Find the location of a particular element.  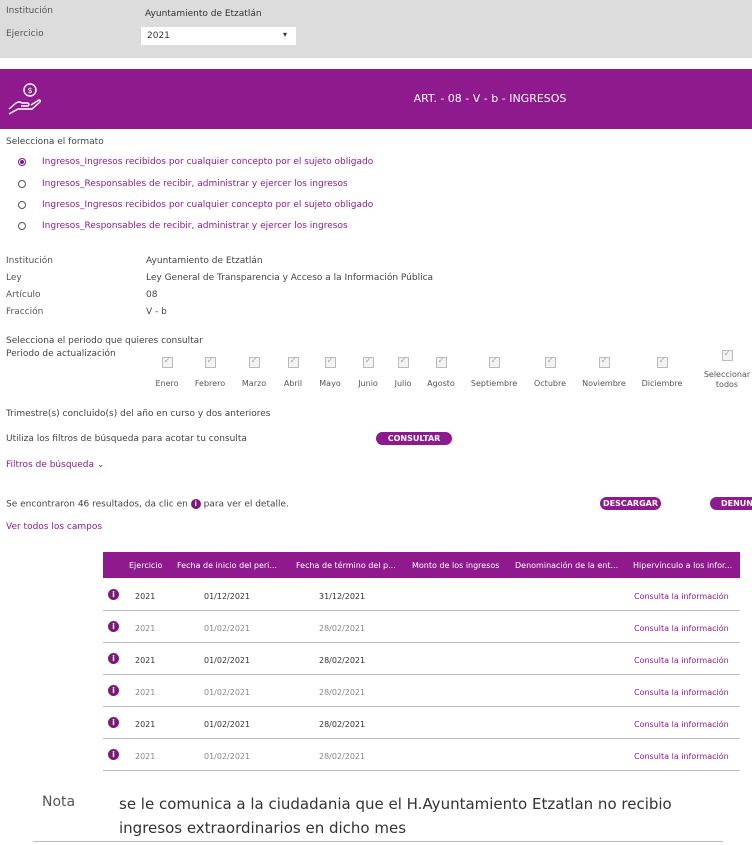

filtros-busqueda-toggle: Filtros de búsqueda ⌄ is located at coordinates (55, 465).